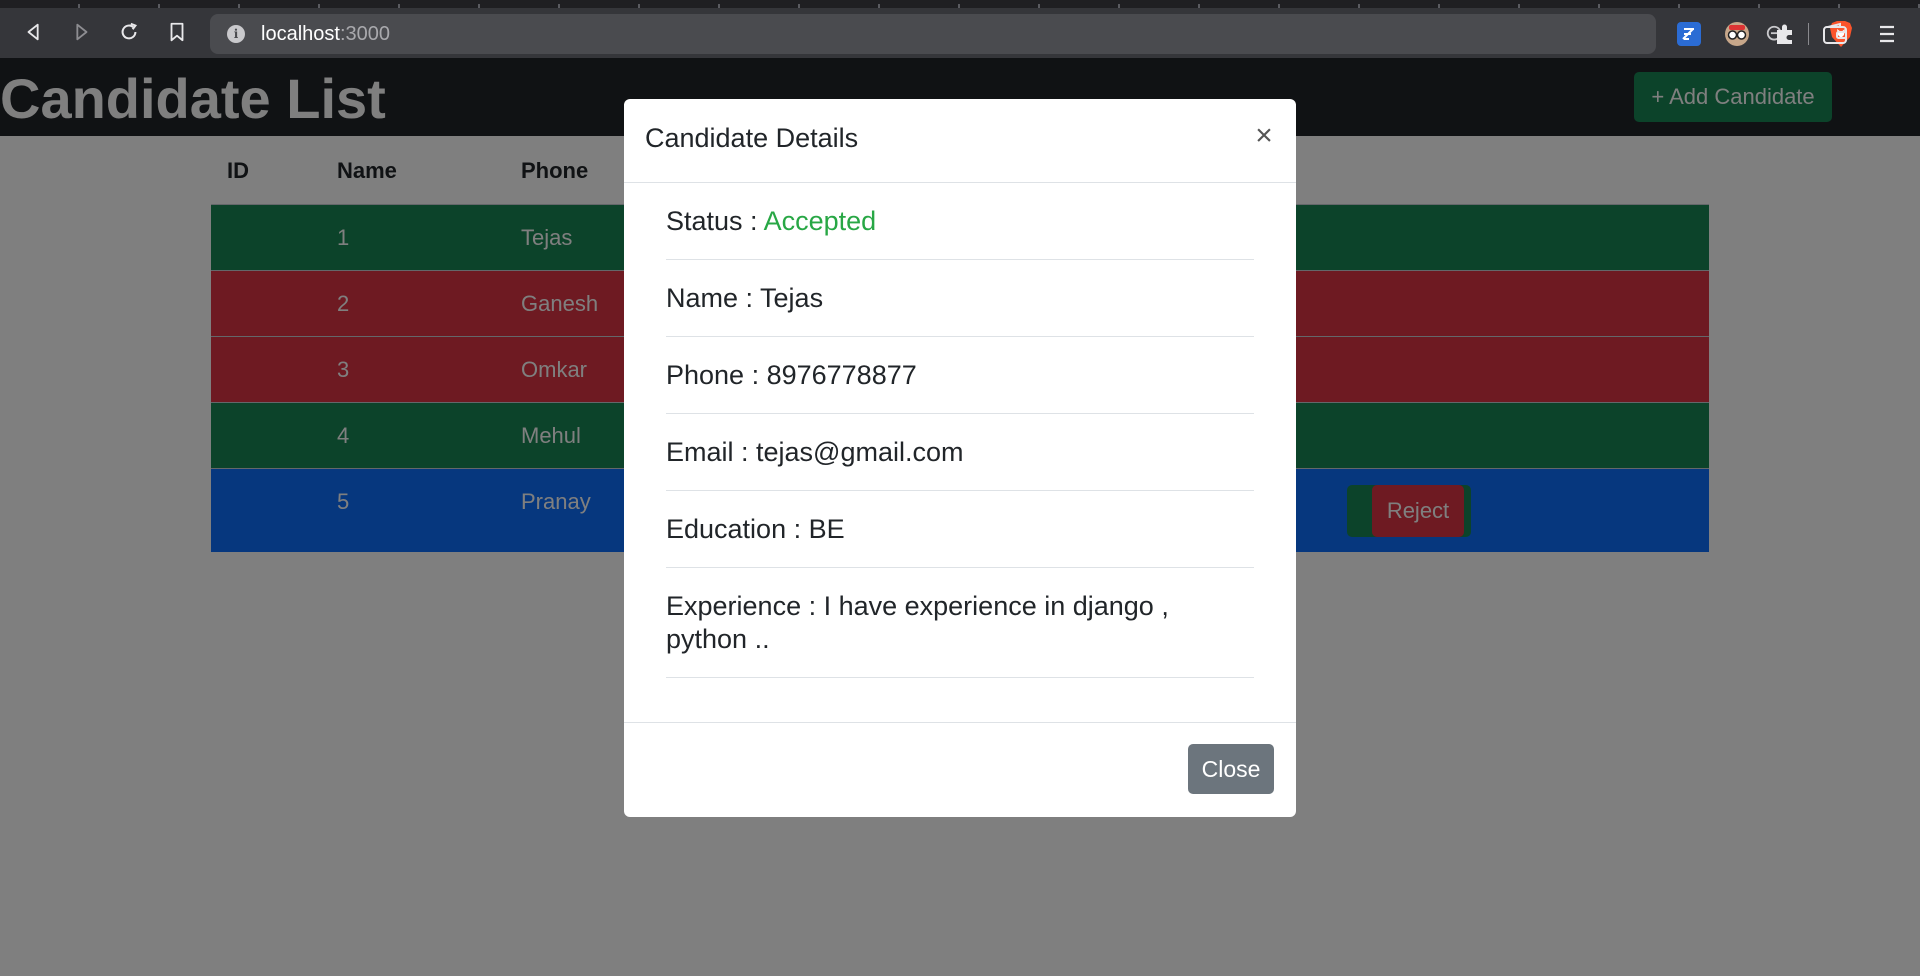 The image size is (1920, 976). Describe the element at coordinates (1264, 136) in the screenshot. I see `close-icon: ×` at that location.